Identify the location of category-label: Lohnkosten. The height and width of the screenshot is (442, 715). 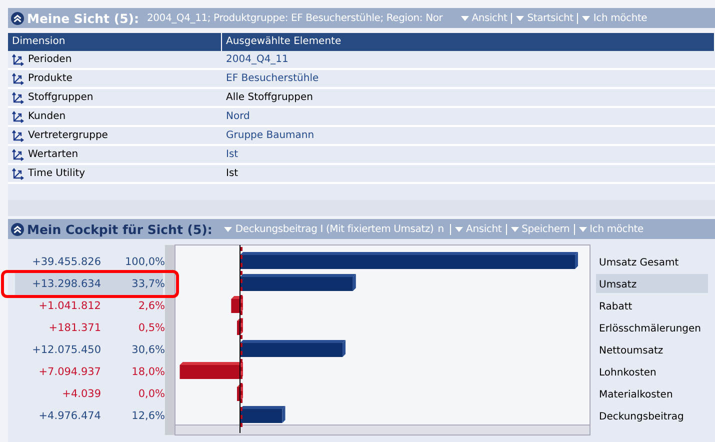
(627, 373).